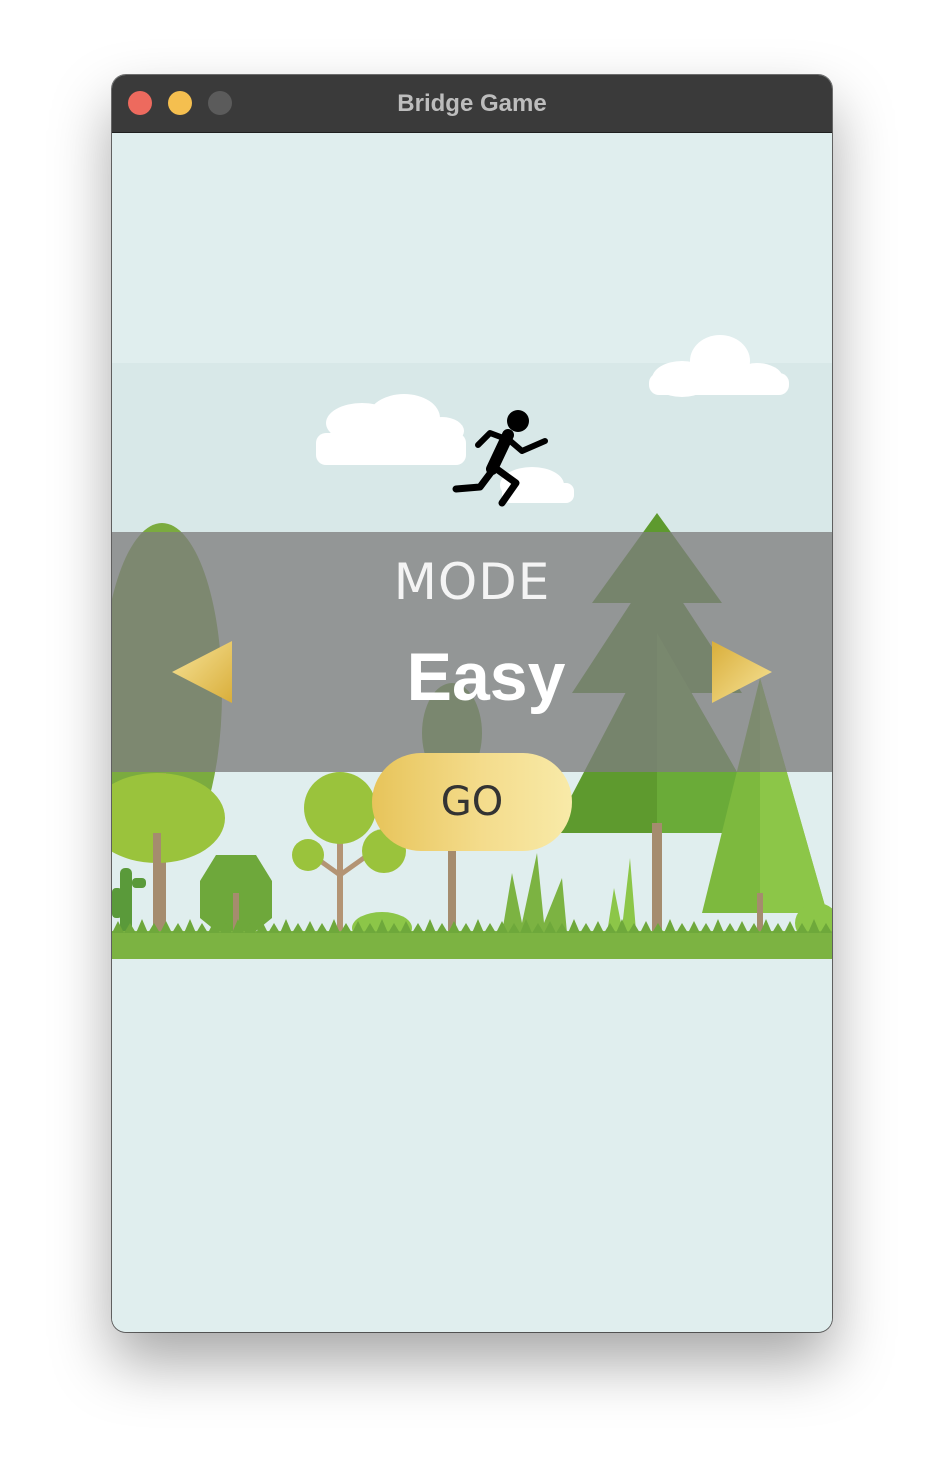 This screenshot has height=1480, width=944. Describe the element at coordinates (741, 672) in the screenshot. I see `triangle-right-icon` at that location.